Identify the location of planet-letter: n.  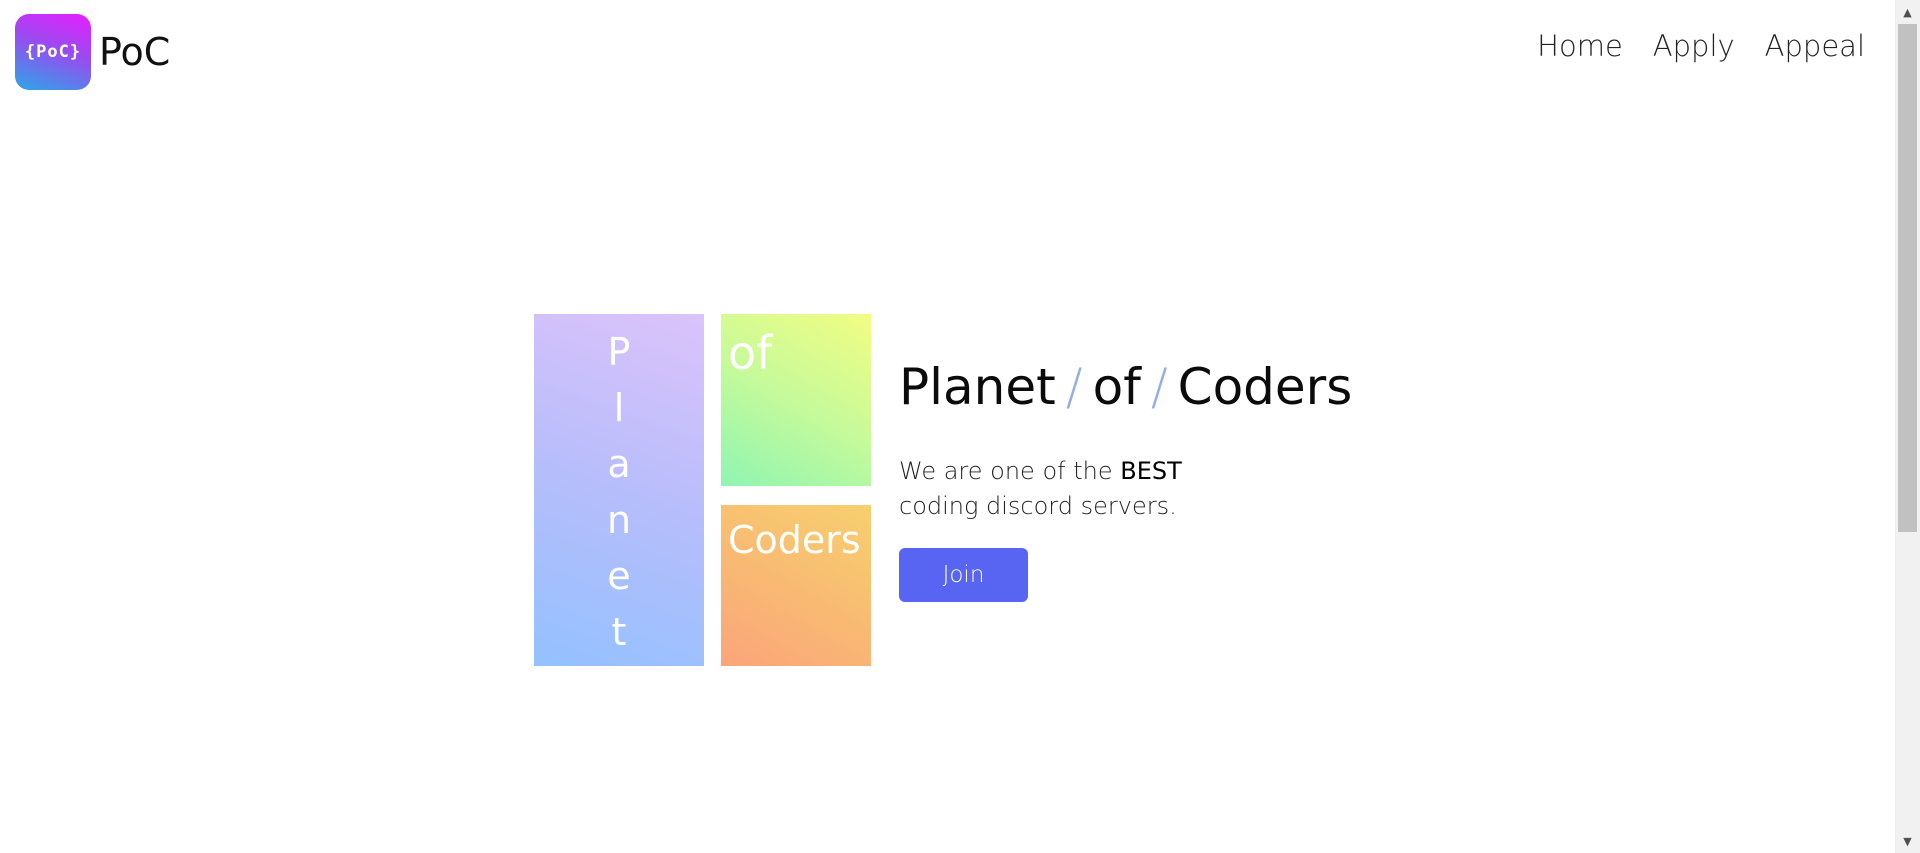
(619, 520).